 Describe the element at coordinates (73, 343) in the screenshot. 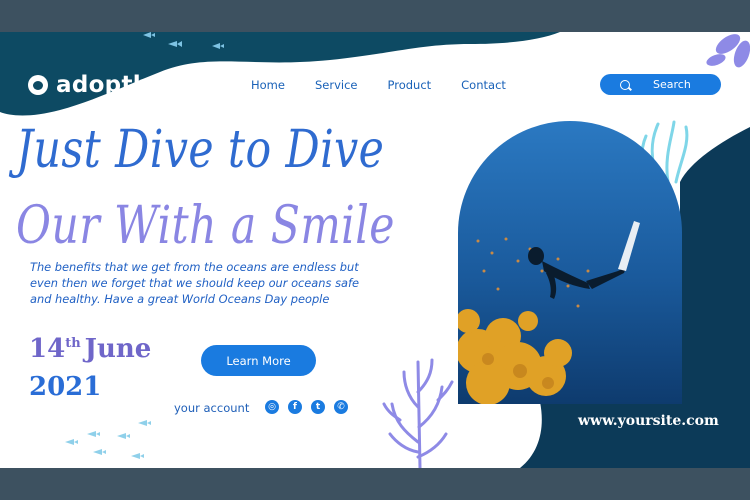

I see `event-day-suffix: th` at that location.